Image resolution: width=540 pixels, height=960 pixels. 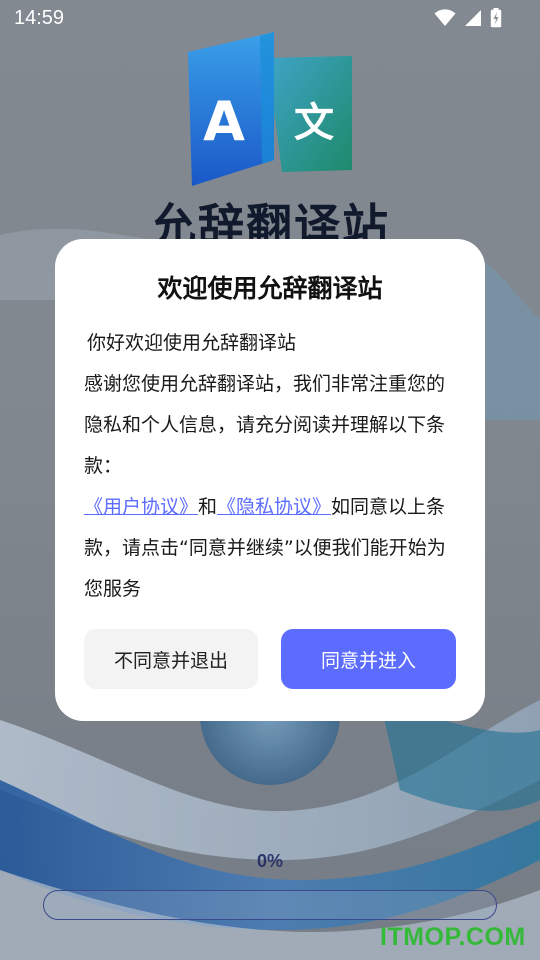 What do you see at coordinates (496, 18) in the screenshot?
I see `battery-charging-icon` at bounding box center [496, 18].